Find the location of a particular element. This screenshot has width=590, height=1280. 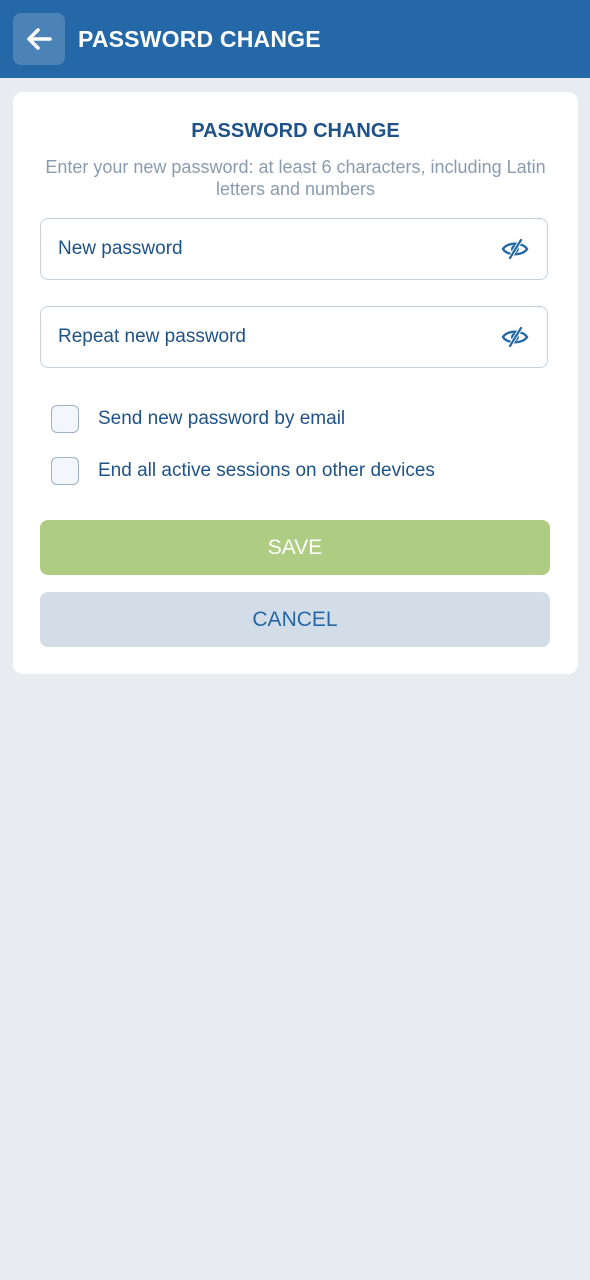

form-title: PASSWORD CHANGE is located at coordinates (295, 131).